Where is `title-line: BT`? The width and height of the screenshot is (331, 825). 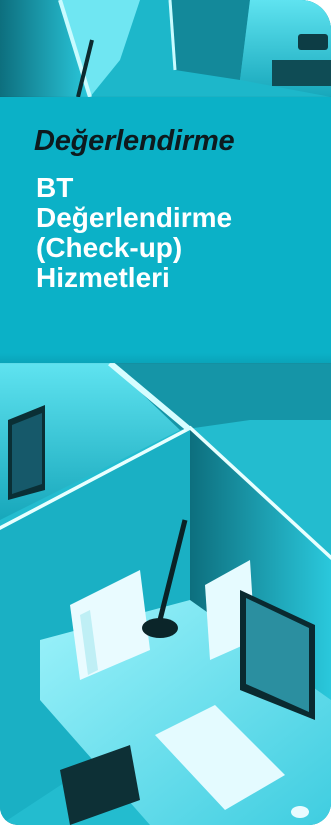 title-line: BT is located at coordinates (55, 187).